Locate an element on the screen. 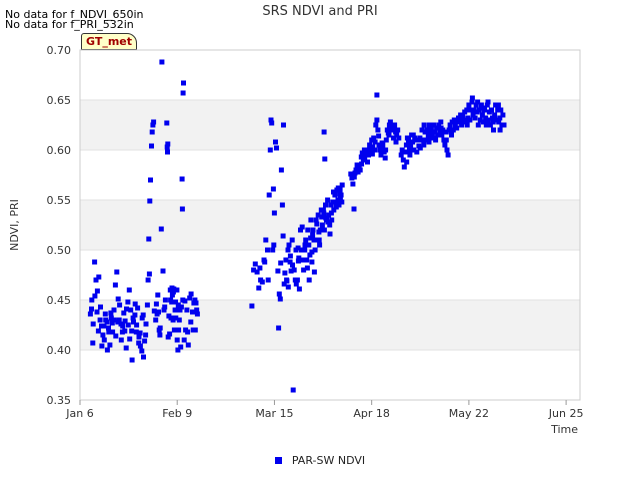  x-tick-label: Mar 15 is located at coordinates (274, 413).